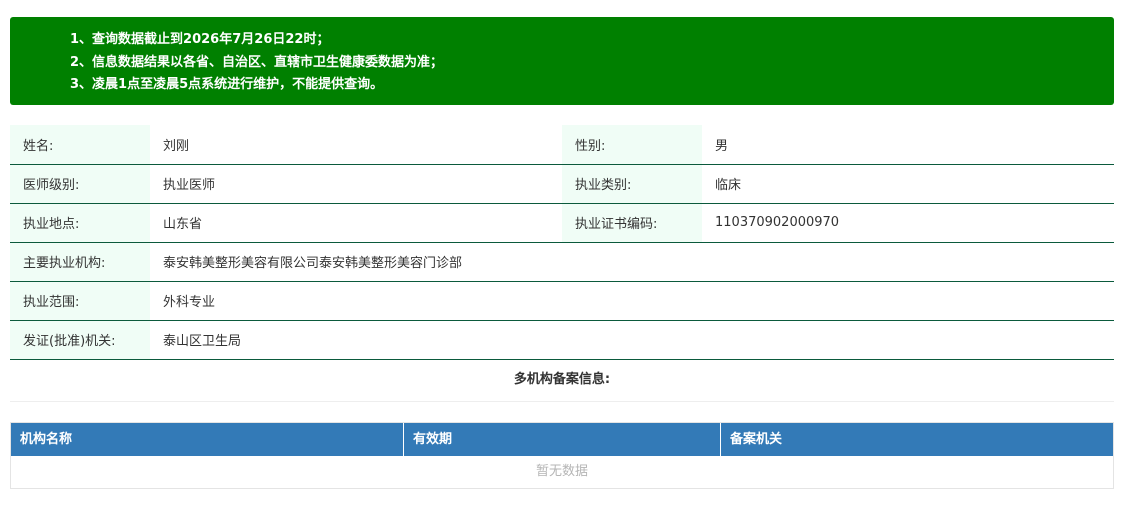  I want to click on issuer-label: 发证(批准)机关:, so click(80, 340).